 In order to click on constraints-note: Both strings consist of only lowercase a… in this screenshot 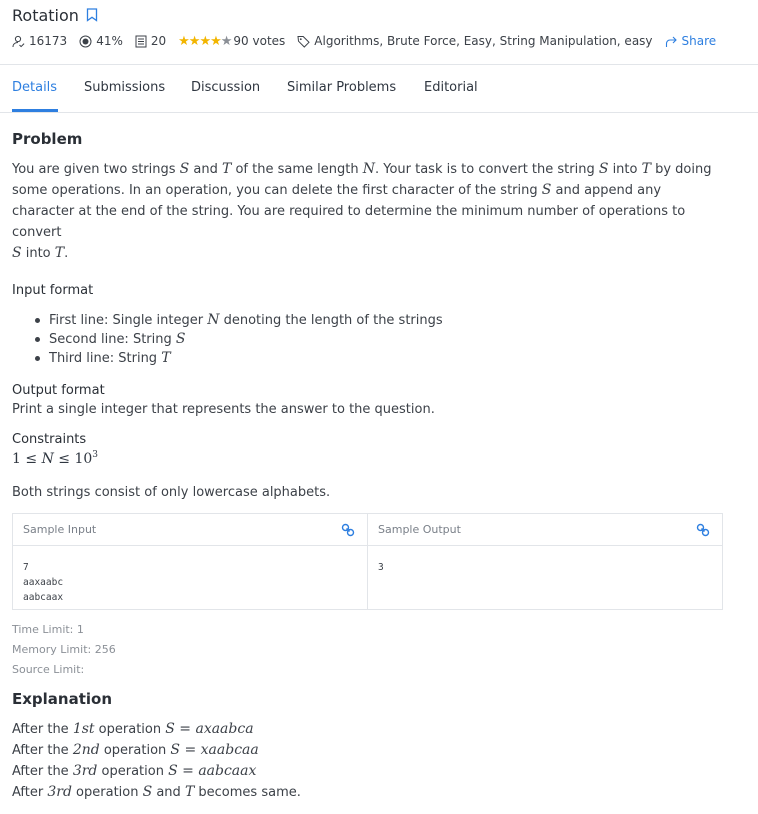, I will do `click(171, 492)`.